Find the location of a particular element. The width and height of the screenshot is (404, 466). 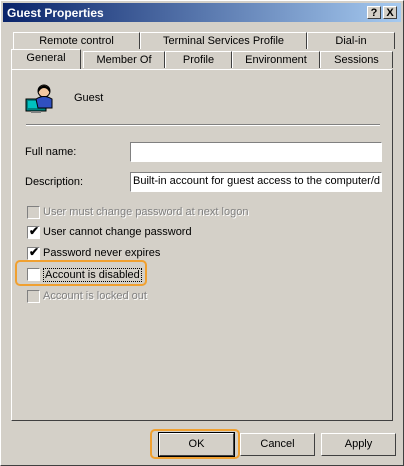

help-button: ? is located at coordinates (374, 12).